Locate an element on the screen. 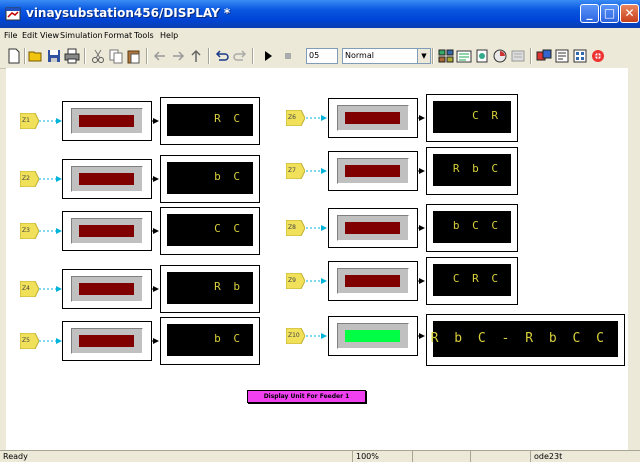  display-block: C R is located at coordinates (472, 118).